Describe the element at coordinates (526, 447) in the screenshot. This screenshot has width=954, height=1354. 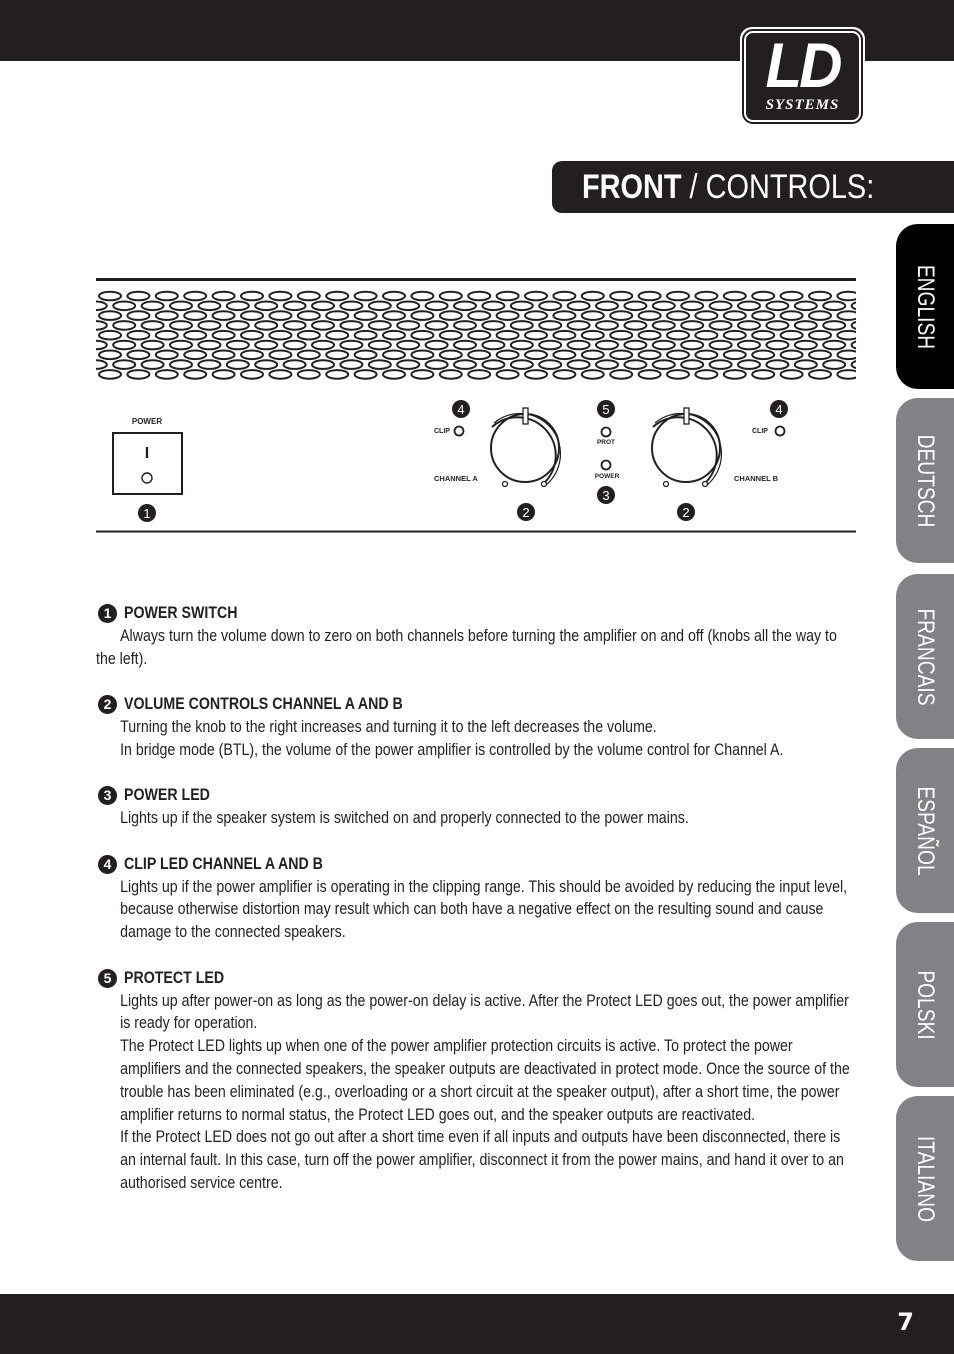
I see `volume-knob-a` at that location.